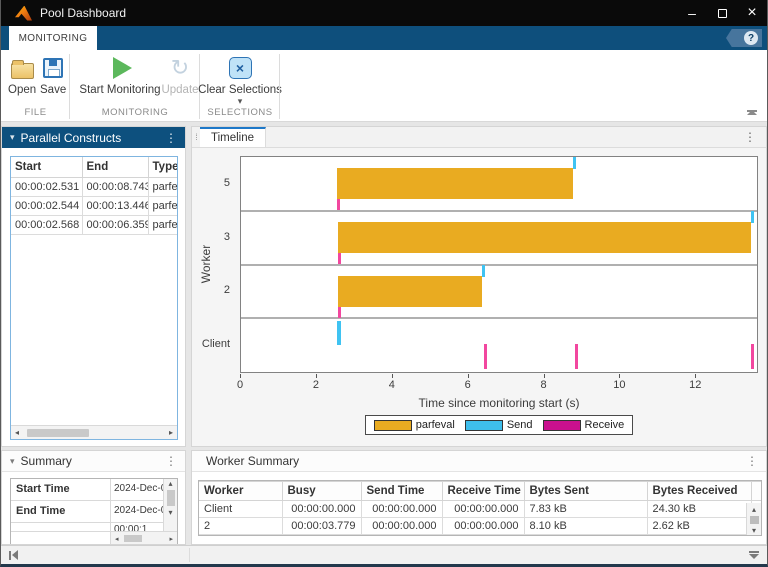  What do you see at coordinates (479, 461) in the screenshot?
I see `worker-summary-header: Worker Summary ⋮` at bounding box center [479, 461].